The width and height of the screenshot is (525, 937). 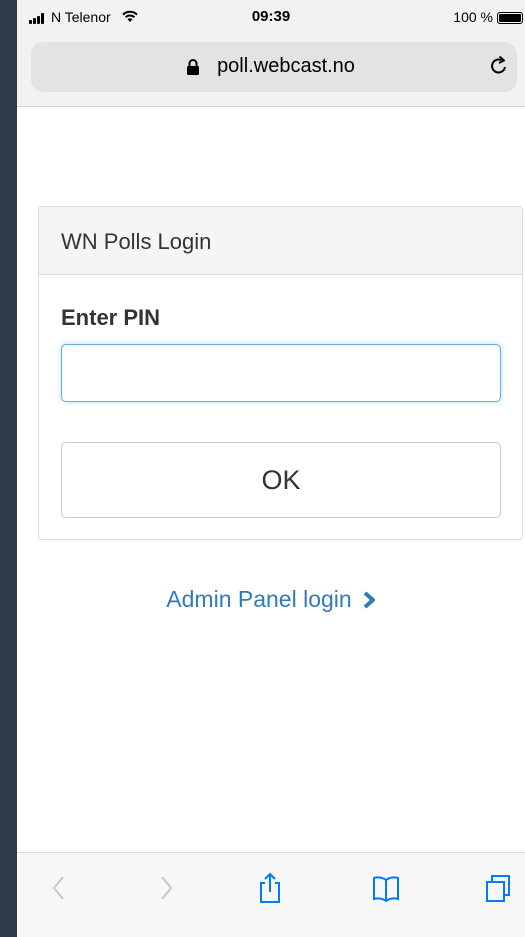 What do you see at coordinates (281, 480) in the screenshot?
I see `ok-button: OK` at bounding box center [281, 480].